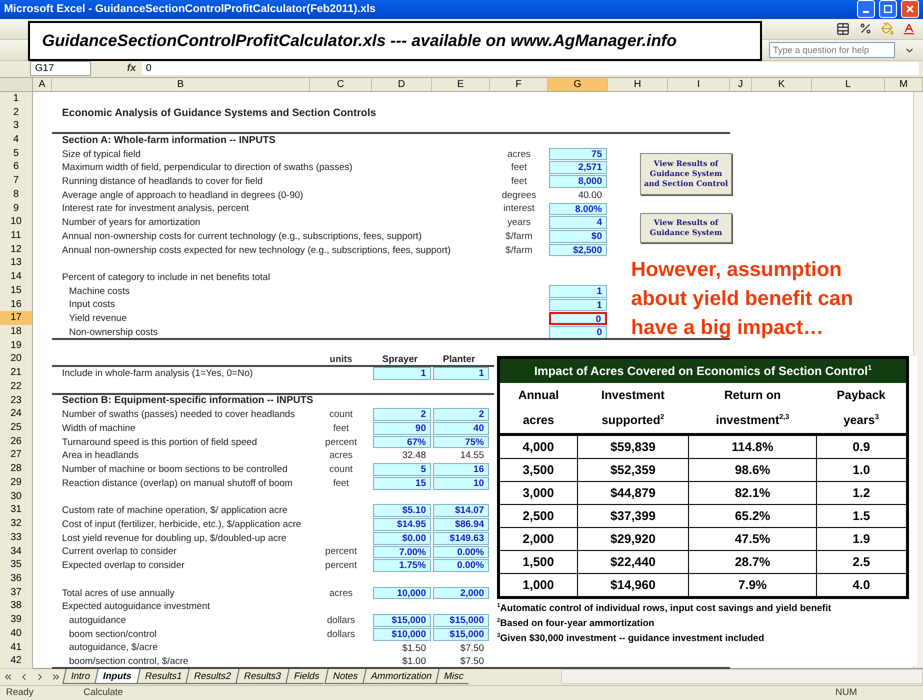 Image resolution: width=923 pixels, height=700 pixels. What do you see at coordinates (16, 236) in the screenshot?
I see `row-header: 11` at bounding box center [16, 236].